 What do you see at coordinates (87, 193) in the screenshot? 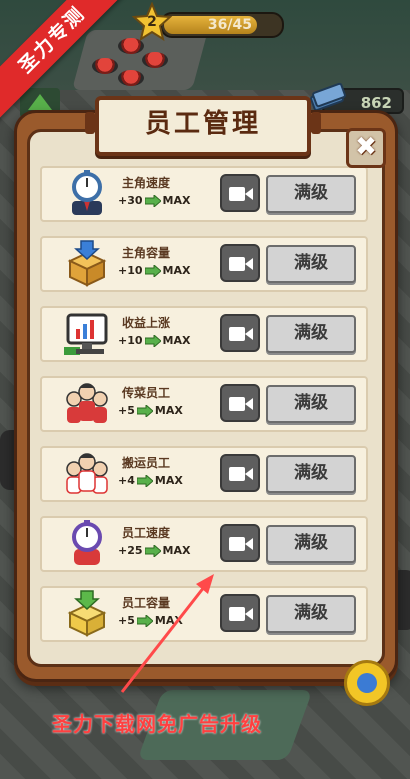
I see `stopwatch-manager-icon` at bounding box center [87, 193].